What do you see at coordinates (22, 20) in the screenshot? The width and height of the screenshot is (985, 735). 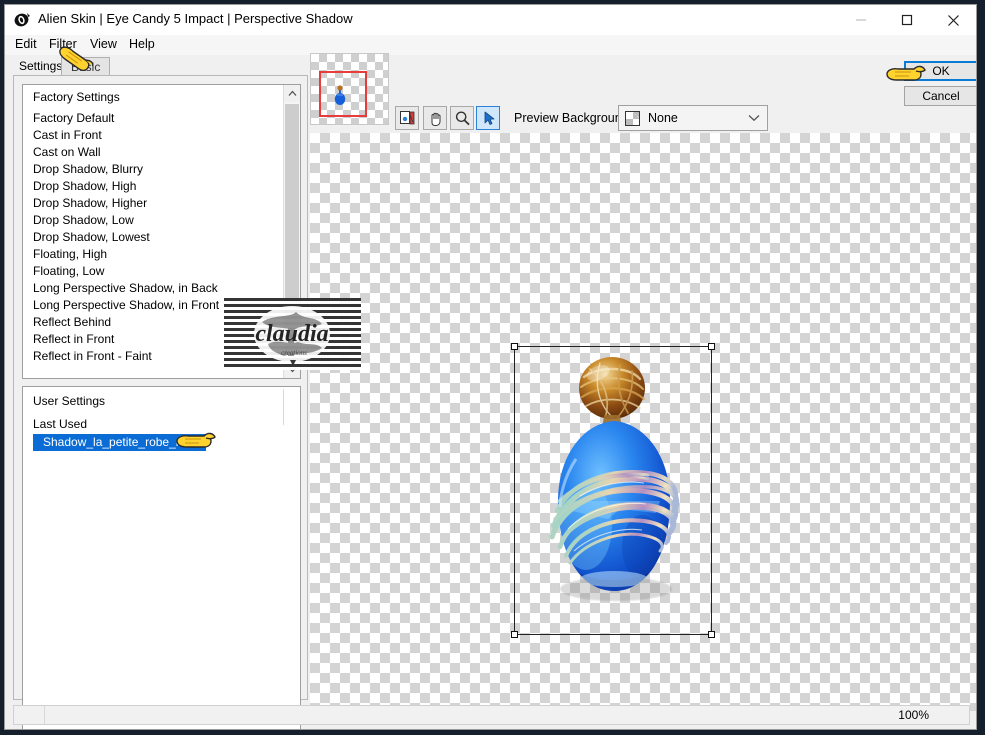 I see `alien-skin-logo-icon` at bounding box center [22, 20].